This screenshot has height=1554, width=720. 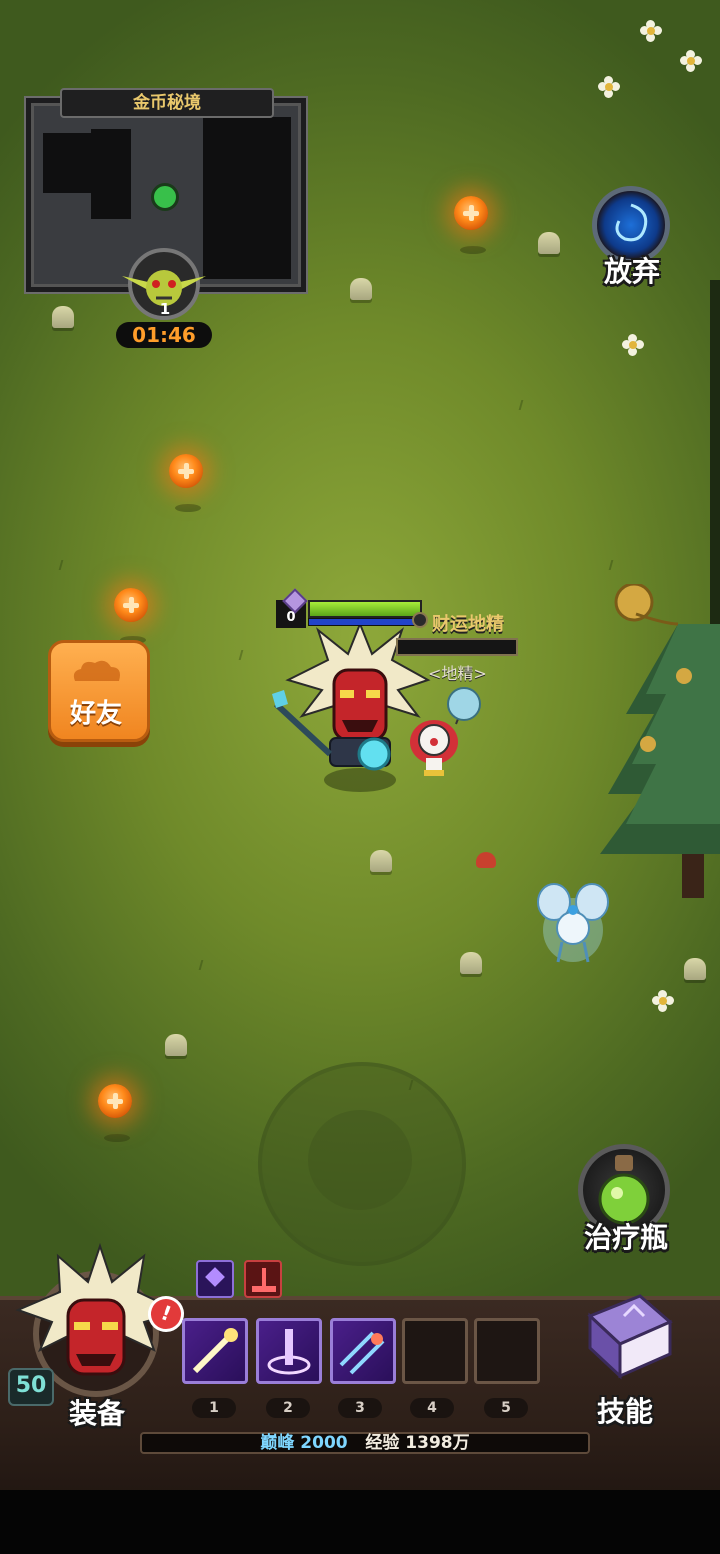 What do you see at coordinates (457, 647) in the screenshot?
I see `enemy-hp-bar` at bounding box center [457, 647].